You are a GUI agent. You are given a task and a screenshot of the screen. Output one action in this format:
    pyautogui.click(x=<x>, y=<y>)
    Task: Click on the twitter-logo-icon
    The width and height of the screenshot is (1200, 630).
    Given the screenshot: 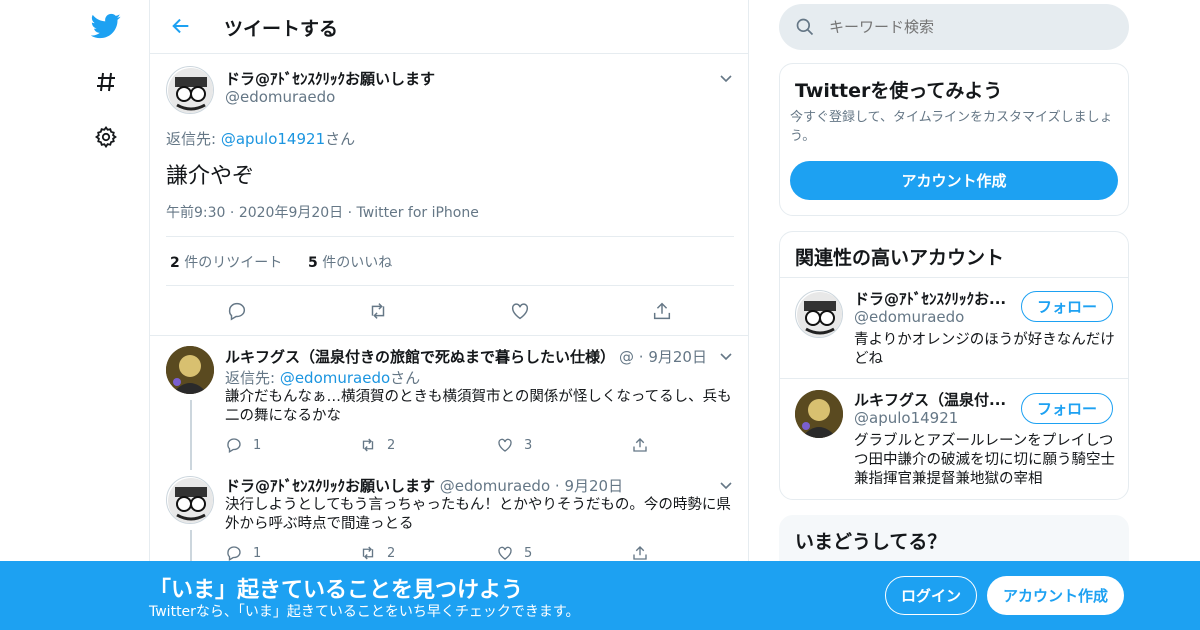 What is the action you would take?
    pyautogui.click(x=106, y=26)
    